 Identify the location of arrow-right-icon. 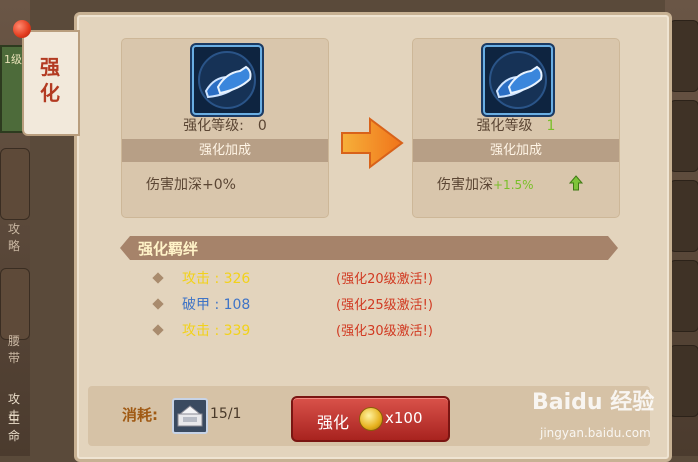
(372, 143).